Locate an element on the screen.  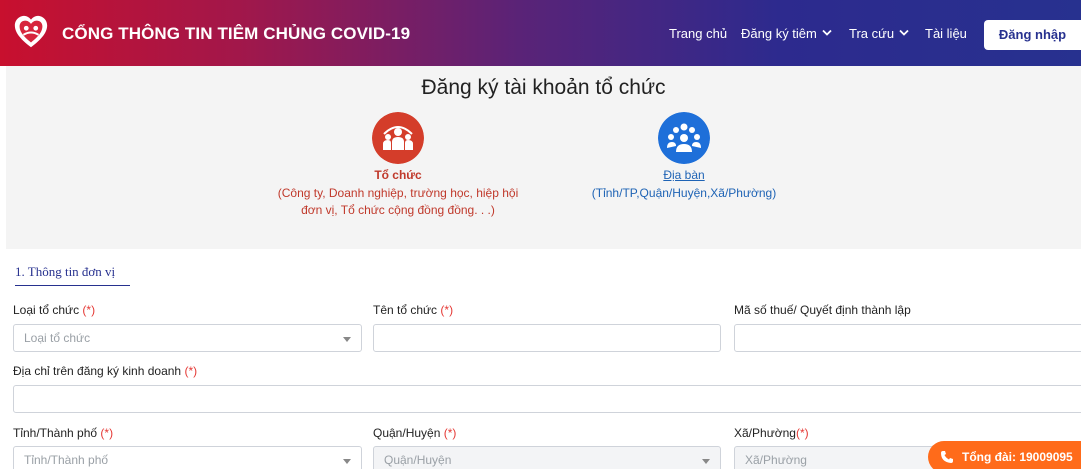
org-type-label-text: Loại tổ chức is located at coordinates (46, 310).